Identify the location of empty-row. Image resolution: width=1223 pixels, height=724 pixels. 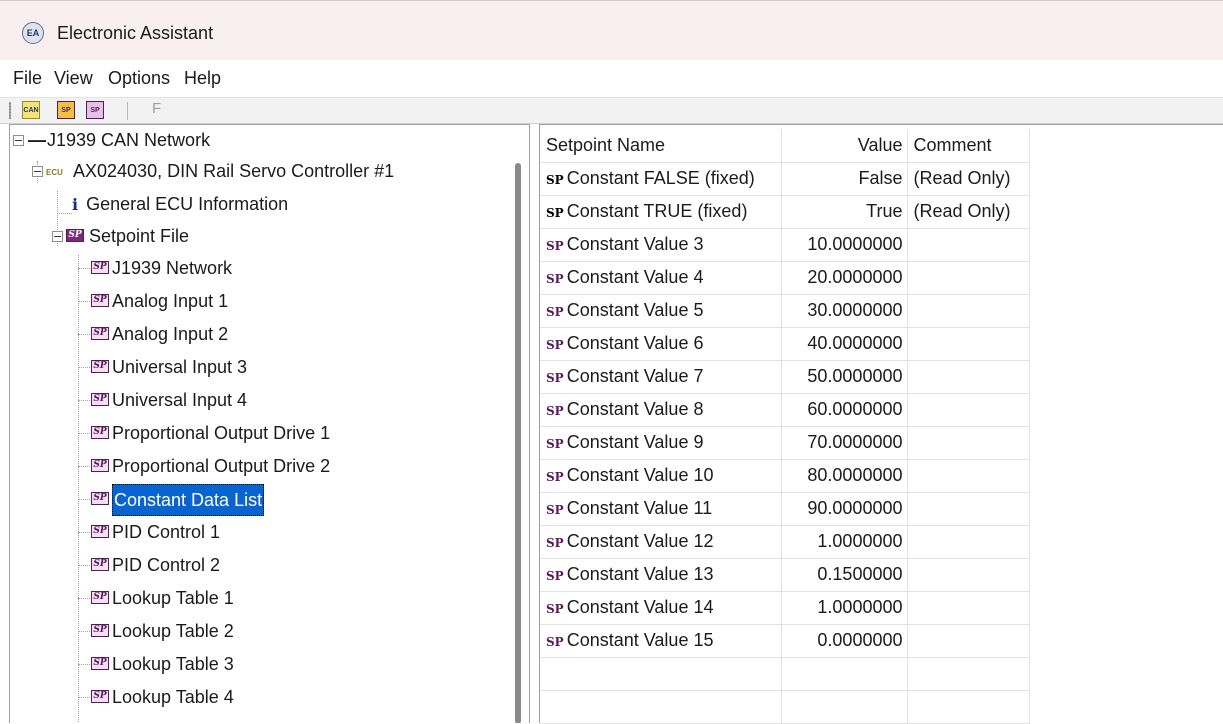
(785, 707).